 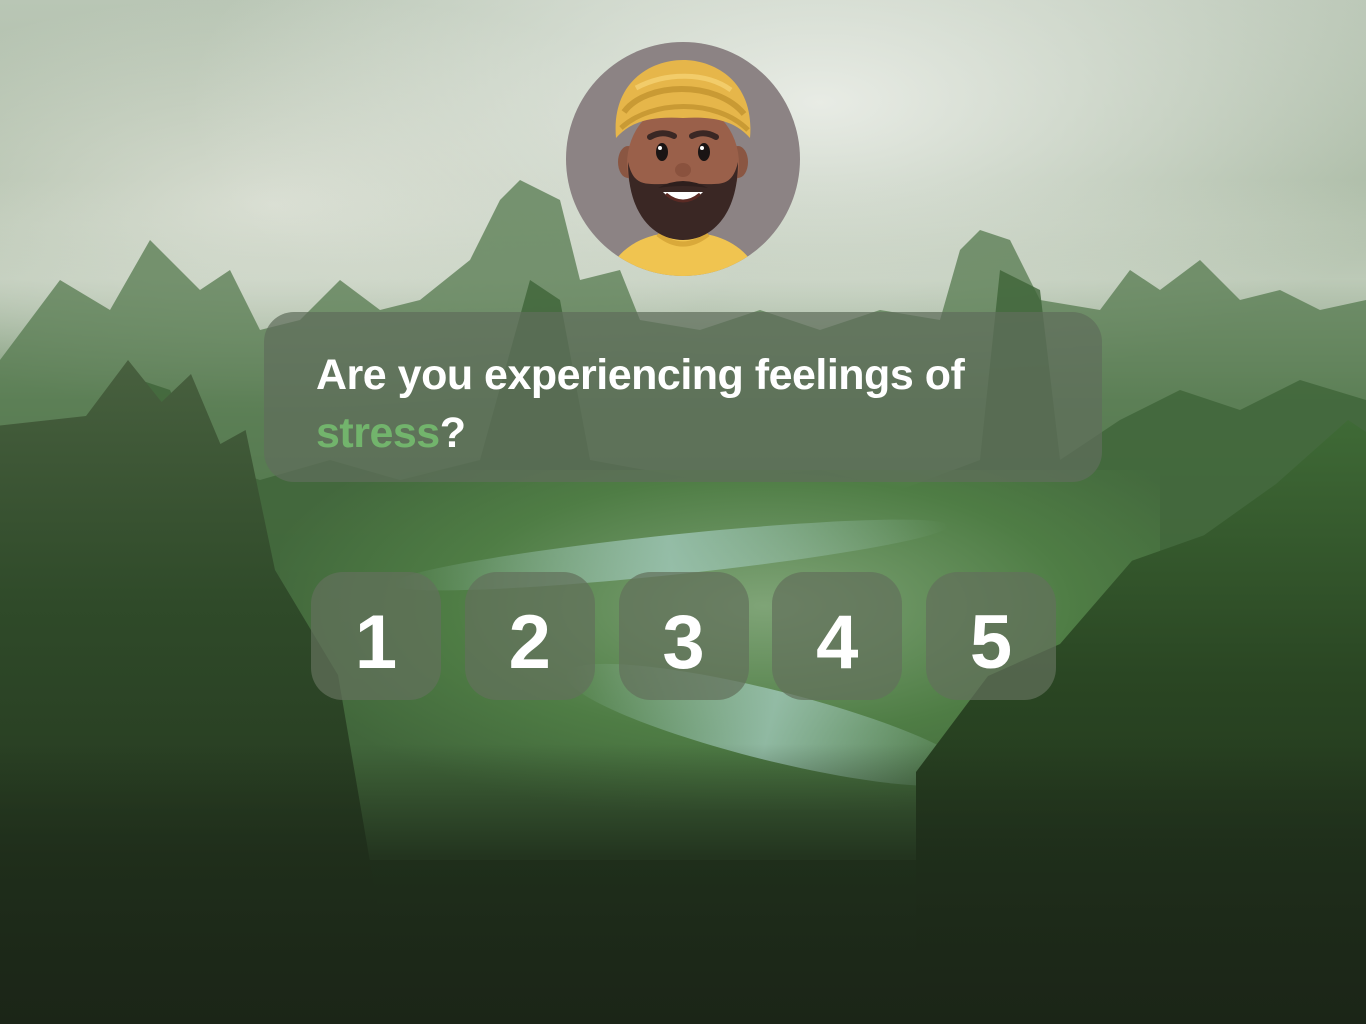 I want to click on question-card: Are you experiencing feelings of stress?, so click(x=683, y=397).